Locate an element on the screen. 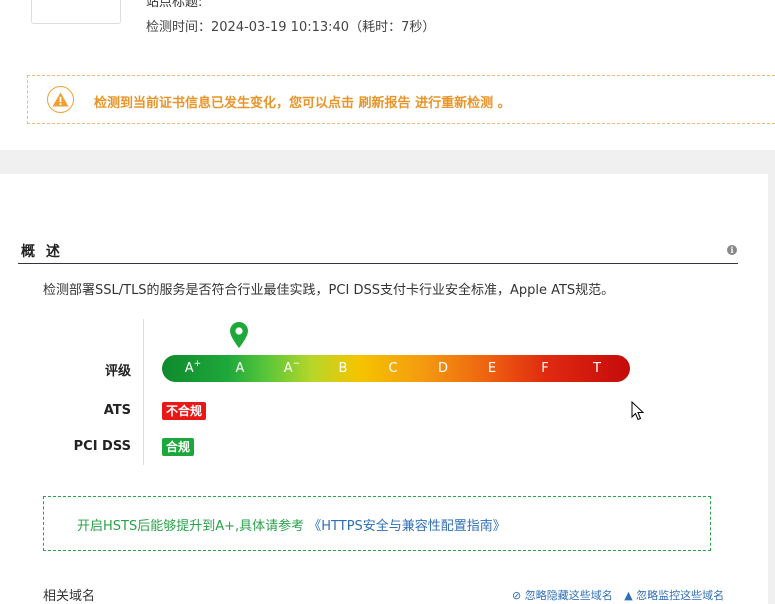 The height and width of the screenshot is (604, 775). grade-item: A+ is located at coordinates (193, 367).